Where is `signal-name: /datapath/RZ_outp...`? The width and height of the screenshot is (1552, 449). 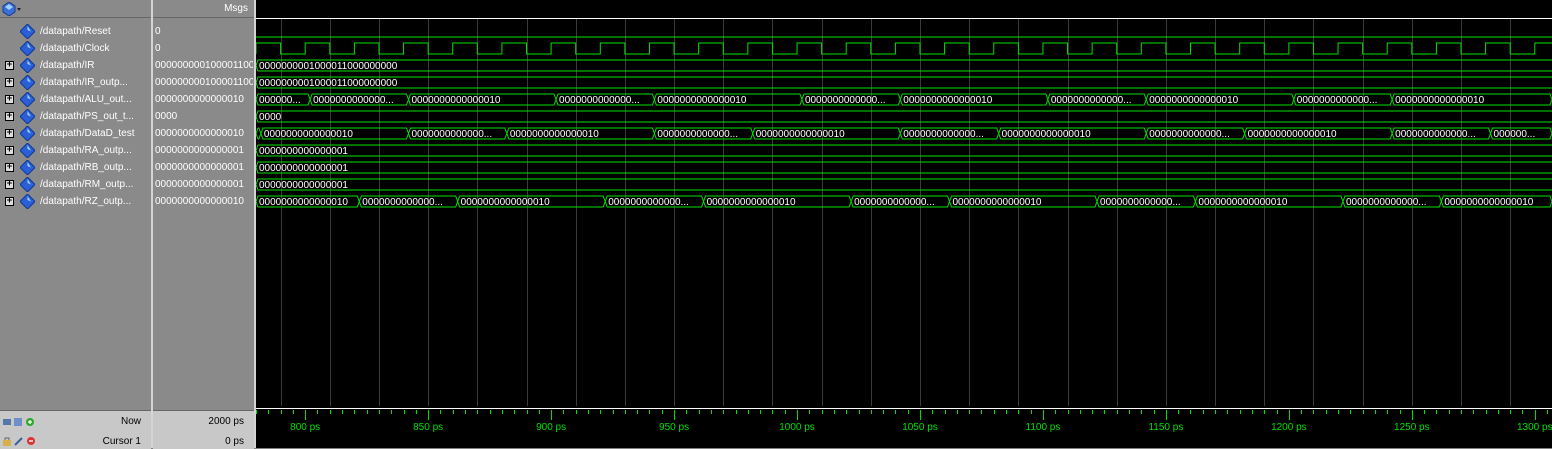
signal-name: /datapath/RZ_outp... is located at coordinates (86, 201).